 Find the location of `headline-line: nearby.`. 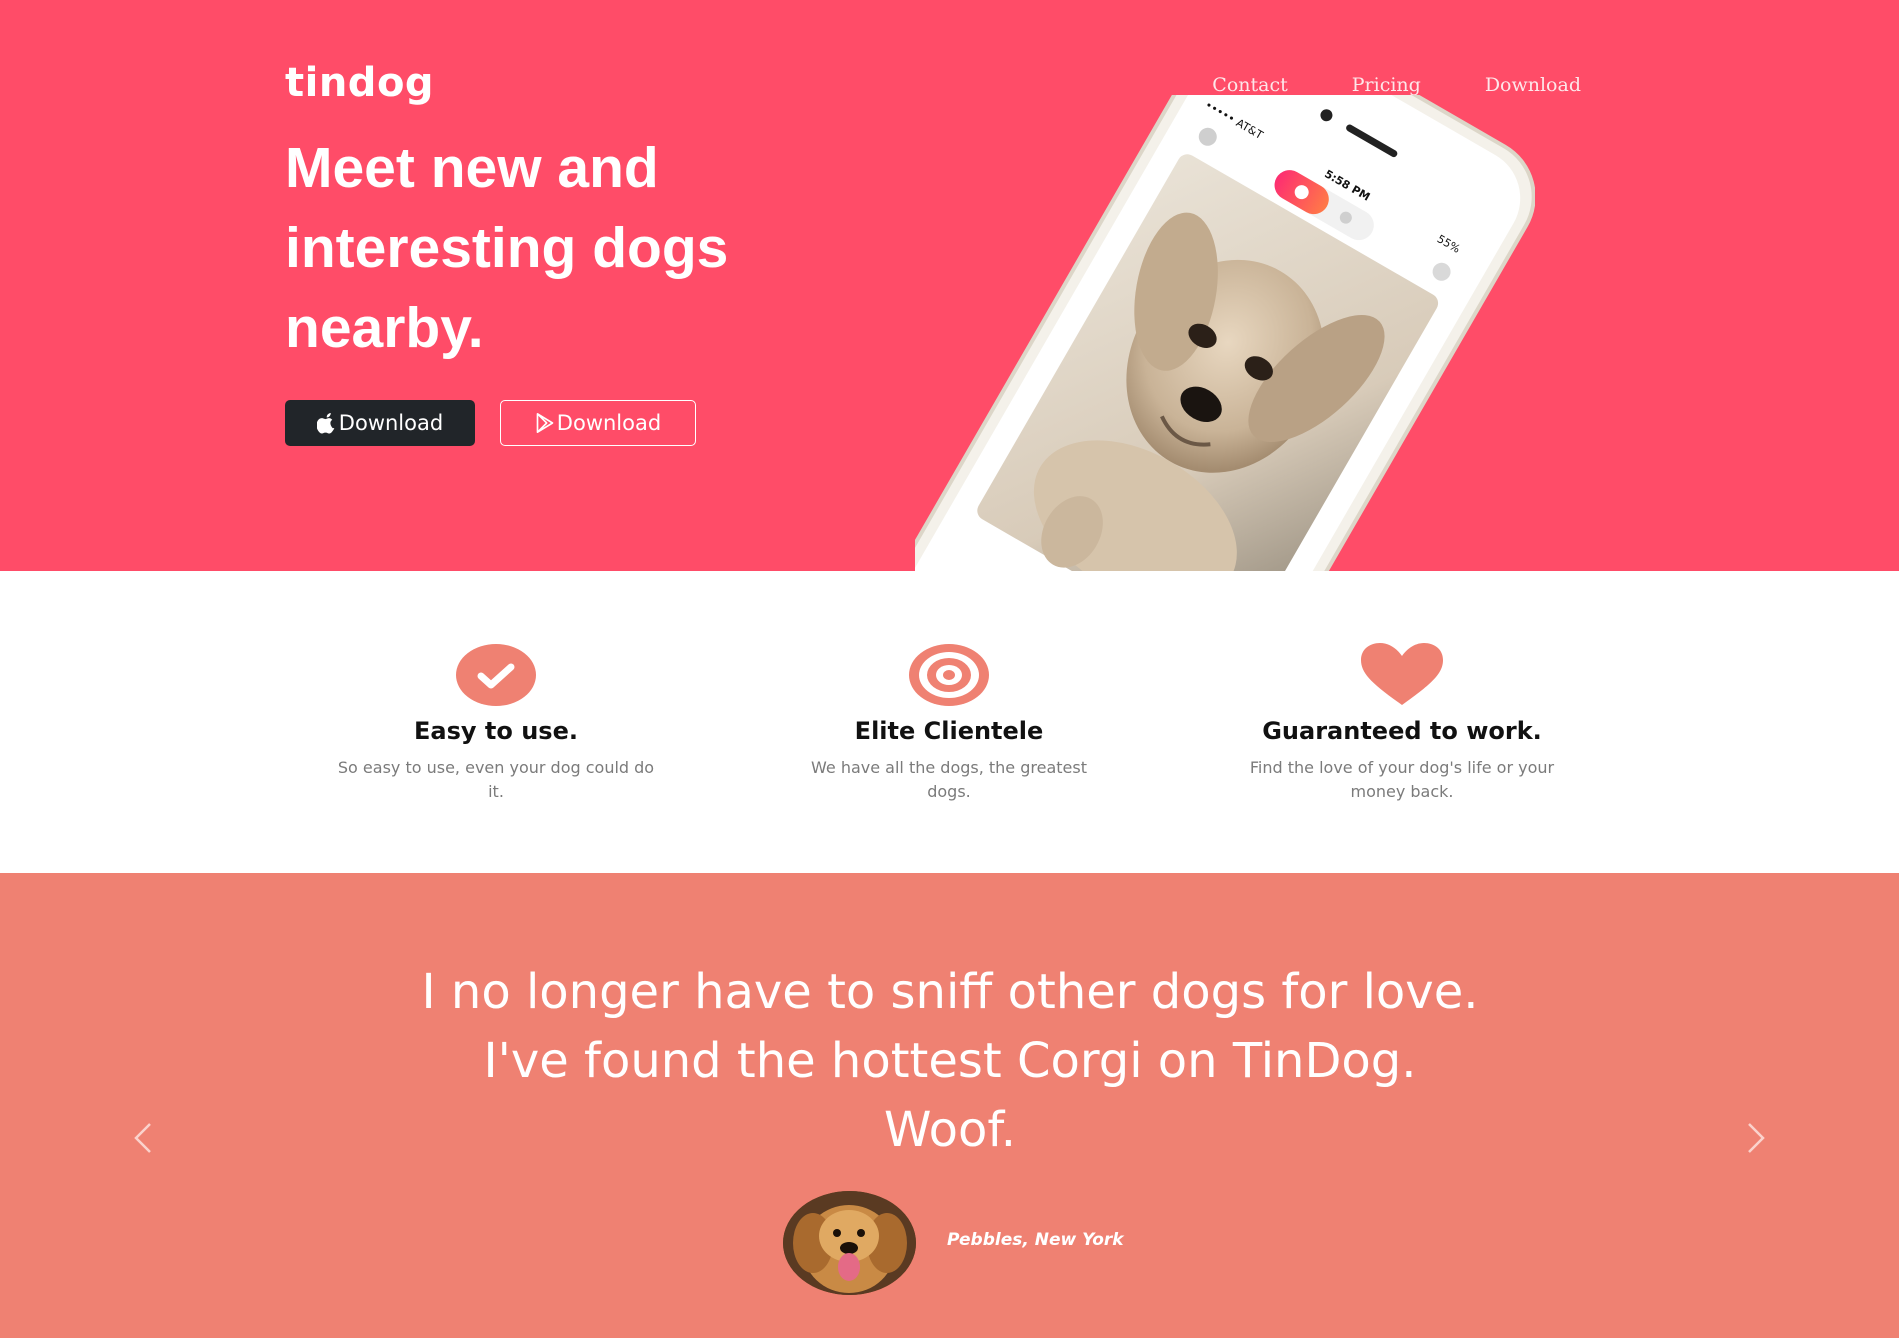

headline-line: nearby. is located at coordinates (384, 328).